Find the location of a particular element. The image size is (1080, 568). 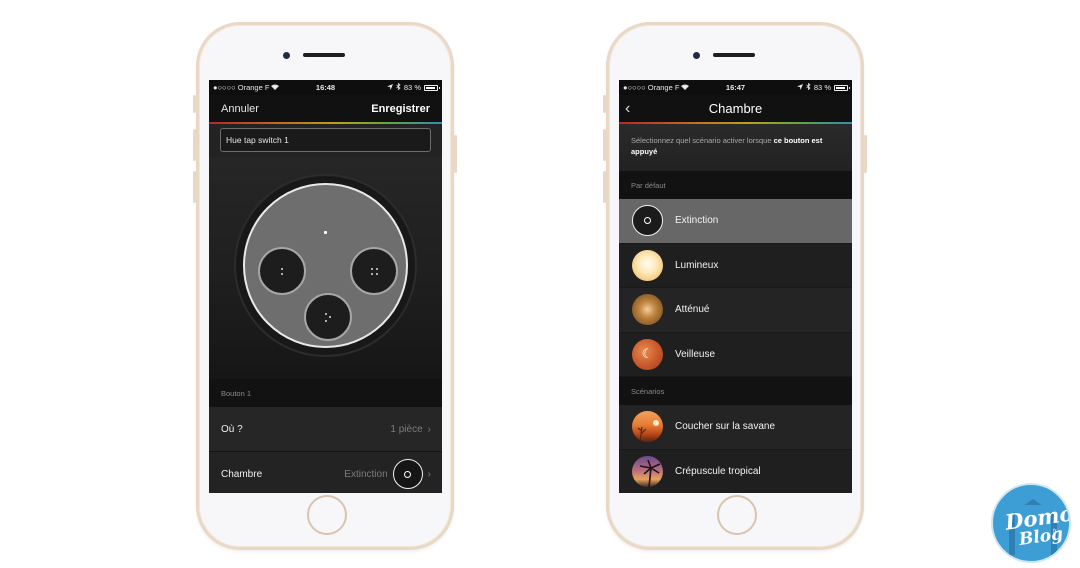

nav-bar: ‹ Chambre is located at coordinates (735, 108).